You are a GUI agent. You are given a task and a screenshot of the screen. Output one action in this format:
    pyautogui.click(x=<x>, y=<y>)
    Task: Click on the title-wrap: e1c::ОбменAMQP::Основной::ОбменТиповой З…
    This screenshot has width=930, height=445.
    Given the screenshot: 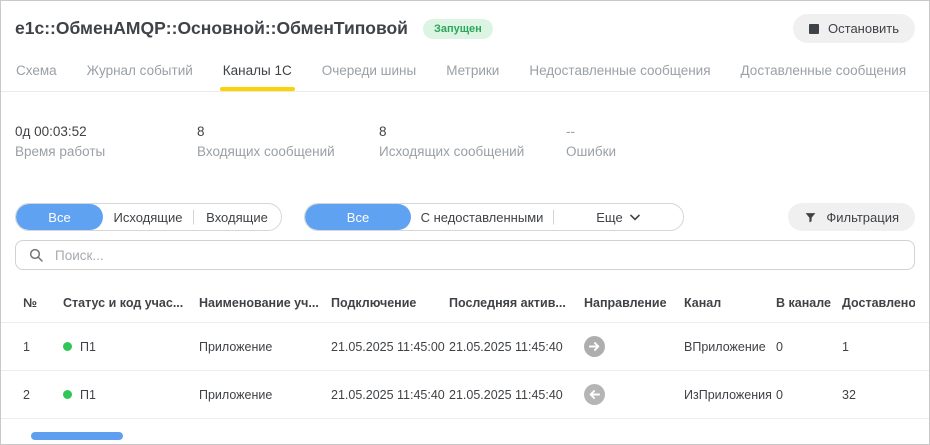 What is the action you would take?
    pyautogui.click(x=254, y=28)
    